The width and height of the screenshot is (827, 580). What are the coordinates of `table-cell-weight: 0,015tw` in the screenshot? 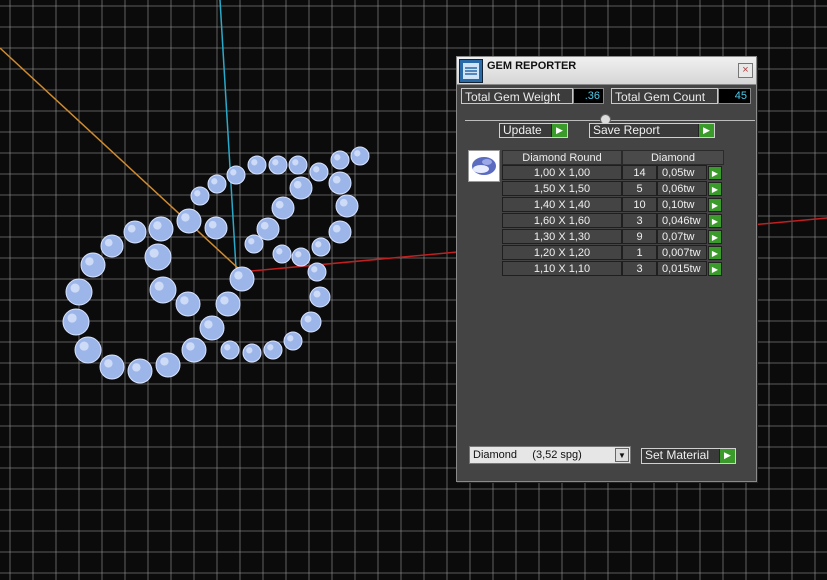 It's located at (682, 268).